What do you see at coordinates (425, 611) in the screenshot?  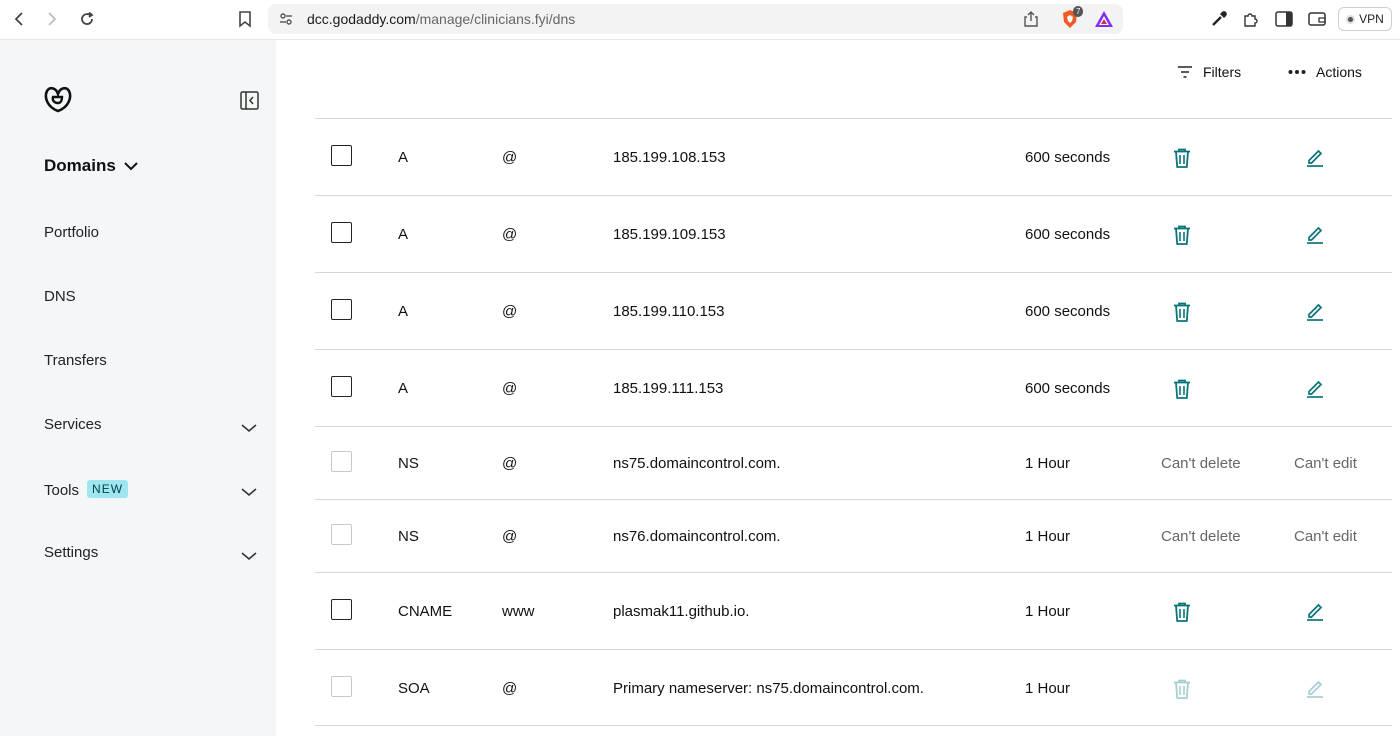 I see `record-type: CNAME` at bounding box center [425, 611].